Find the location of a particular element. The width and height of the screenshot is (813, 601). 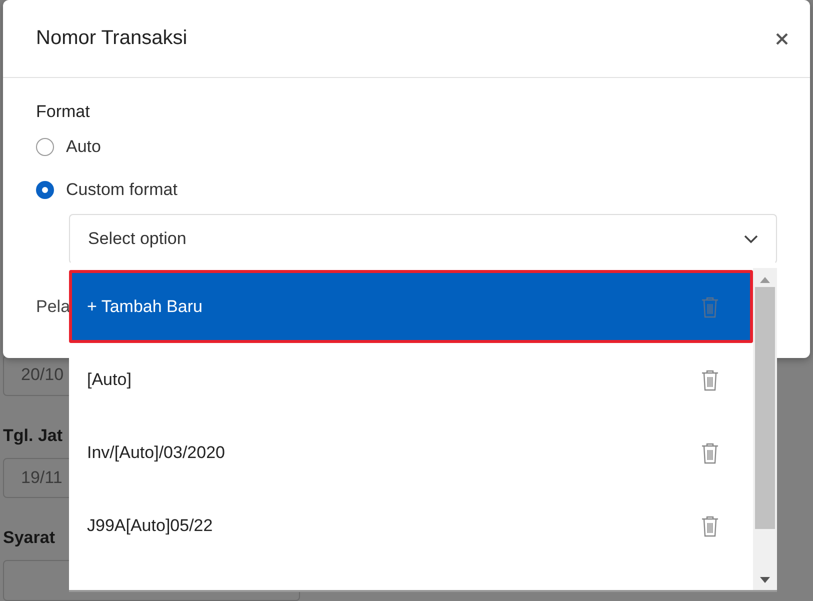

radio-label: Custom format is located at coordinates (122, 190).